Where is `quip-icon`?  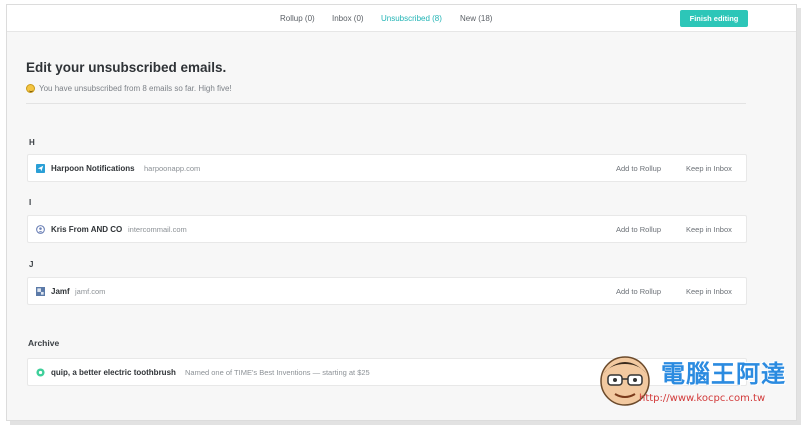
quip-icon is located at coordinates (40, 372).